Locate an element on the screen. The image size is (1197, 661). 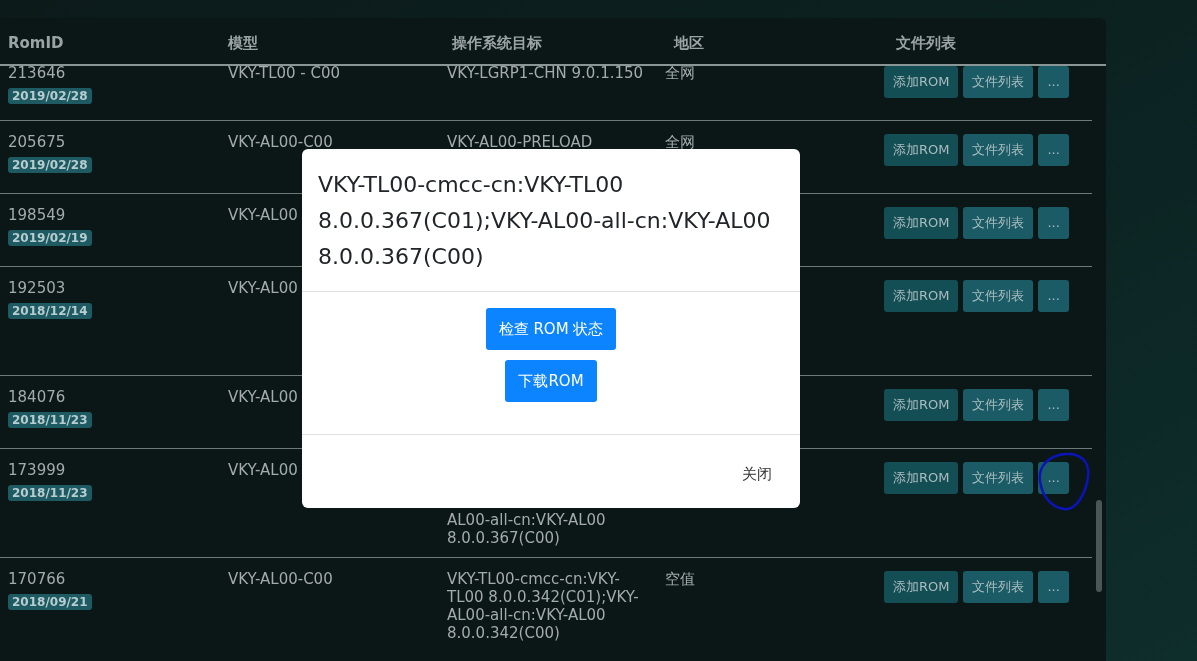
rom-id: 192503 is located at coordinates (37, 288).